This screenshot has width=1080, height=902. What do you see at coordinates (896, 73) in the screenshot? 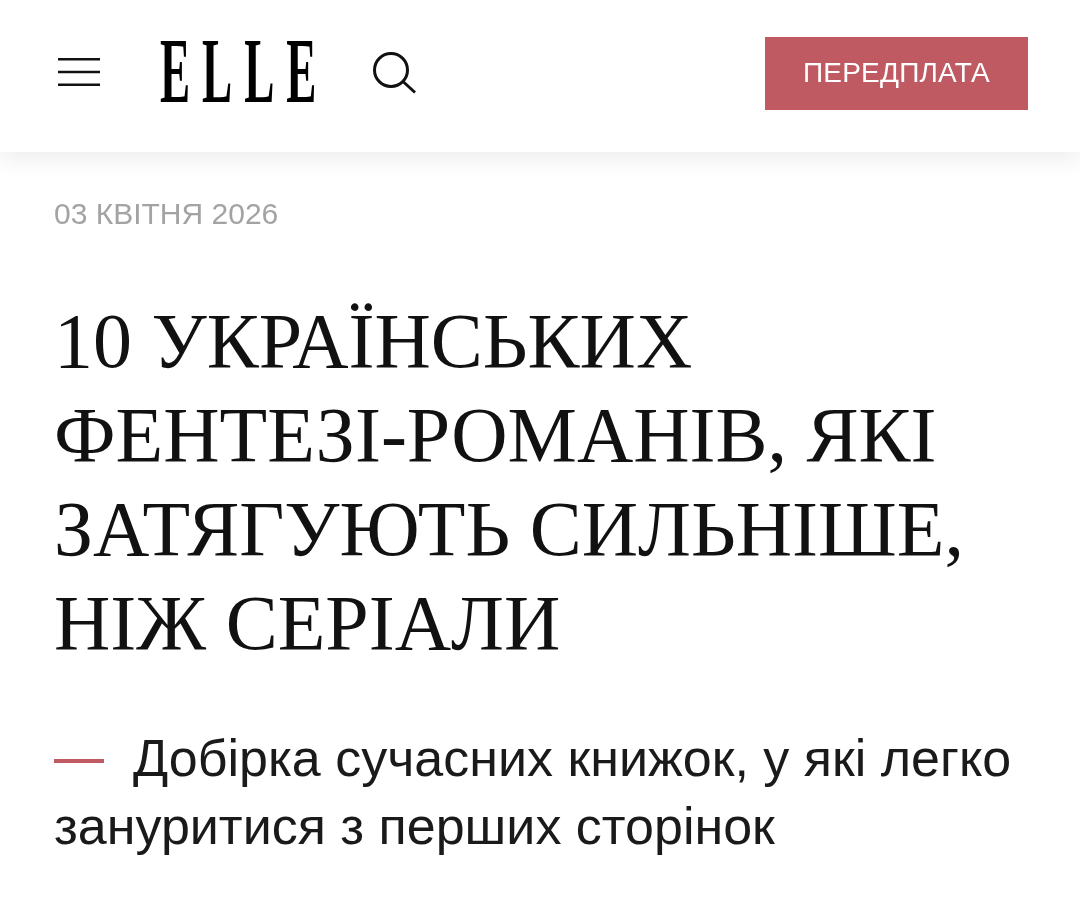
I see `subscribe-button: ПЕРЕДПЛАТА` at bounding box center [896, 73].